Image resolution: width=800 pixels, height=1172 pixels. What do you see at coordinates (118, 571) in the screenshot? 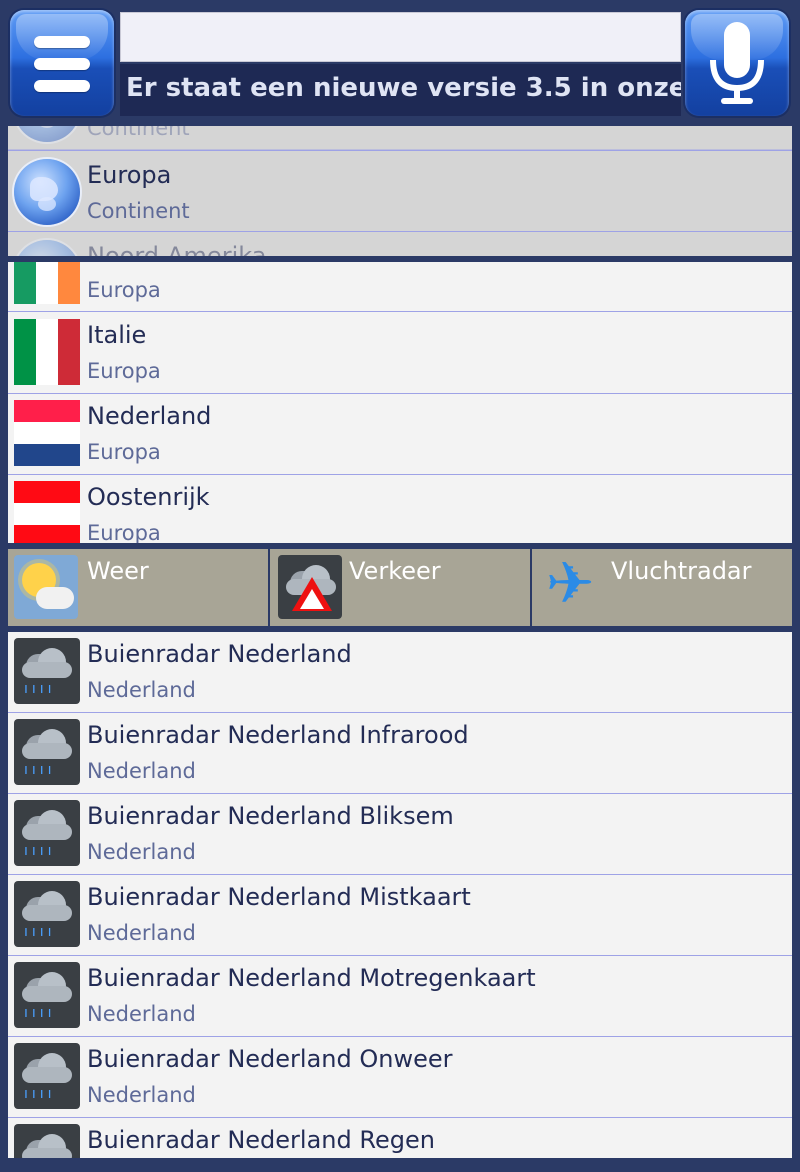
I see `tab-label: Weer` at bounding box center [118, 571].